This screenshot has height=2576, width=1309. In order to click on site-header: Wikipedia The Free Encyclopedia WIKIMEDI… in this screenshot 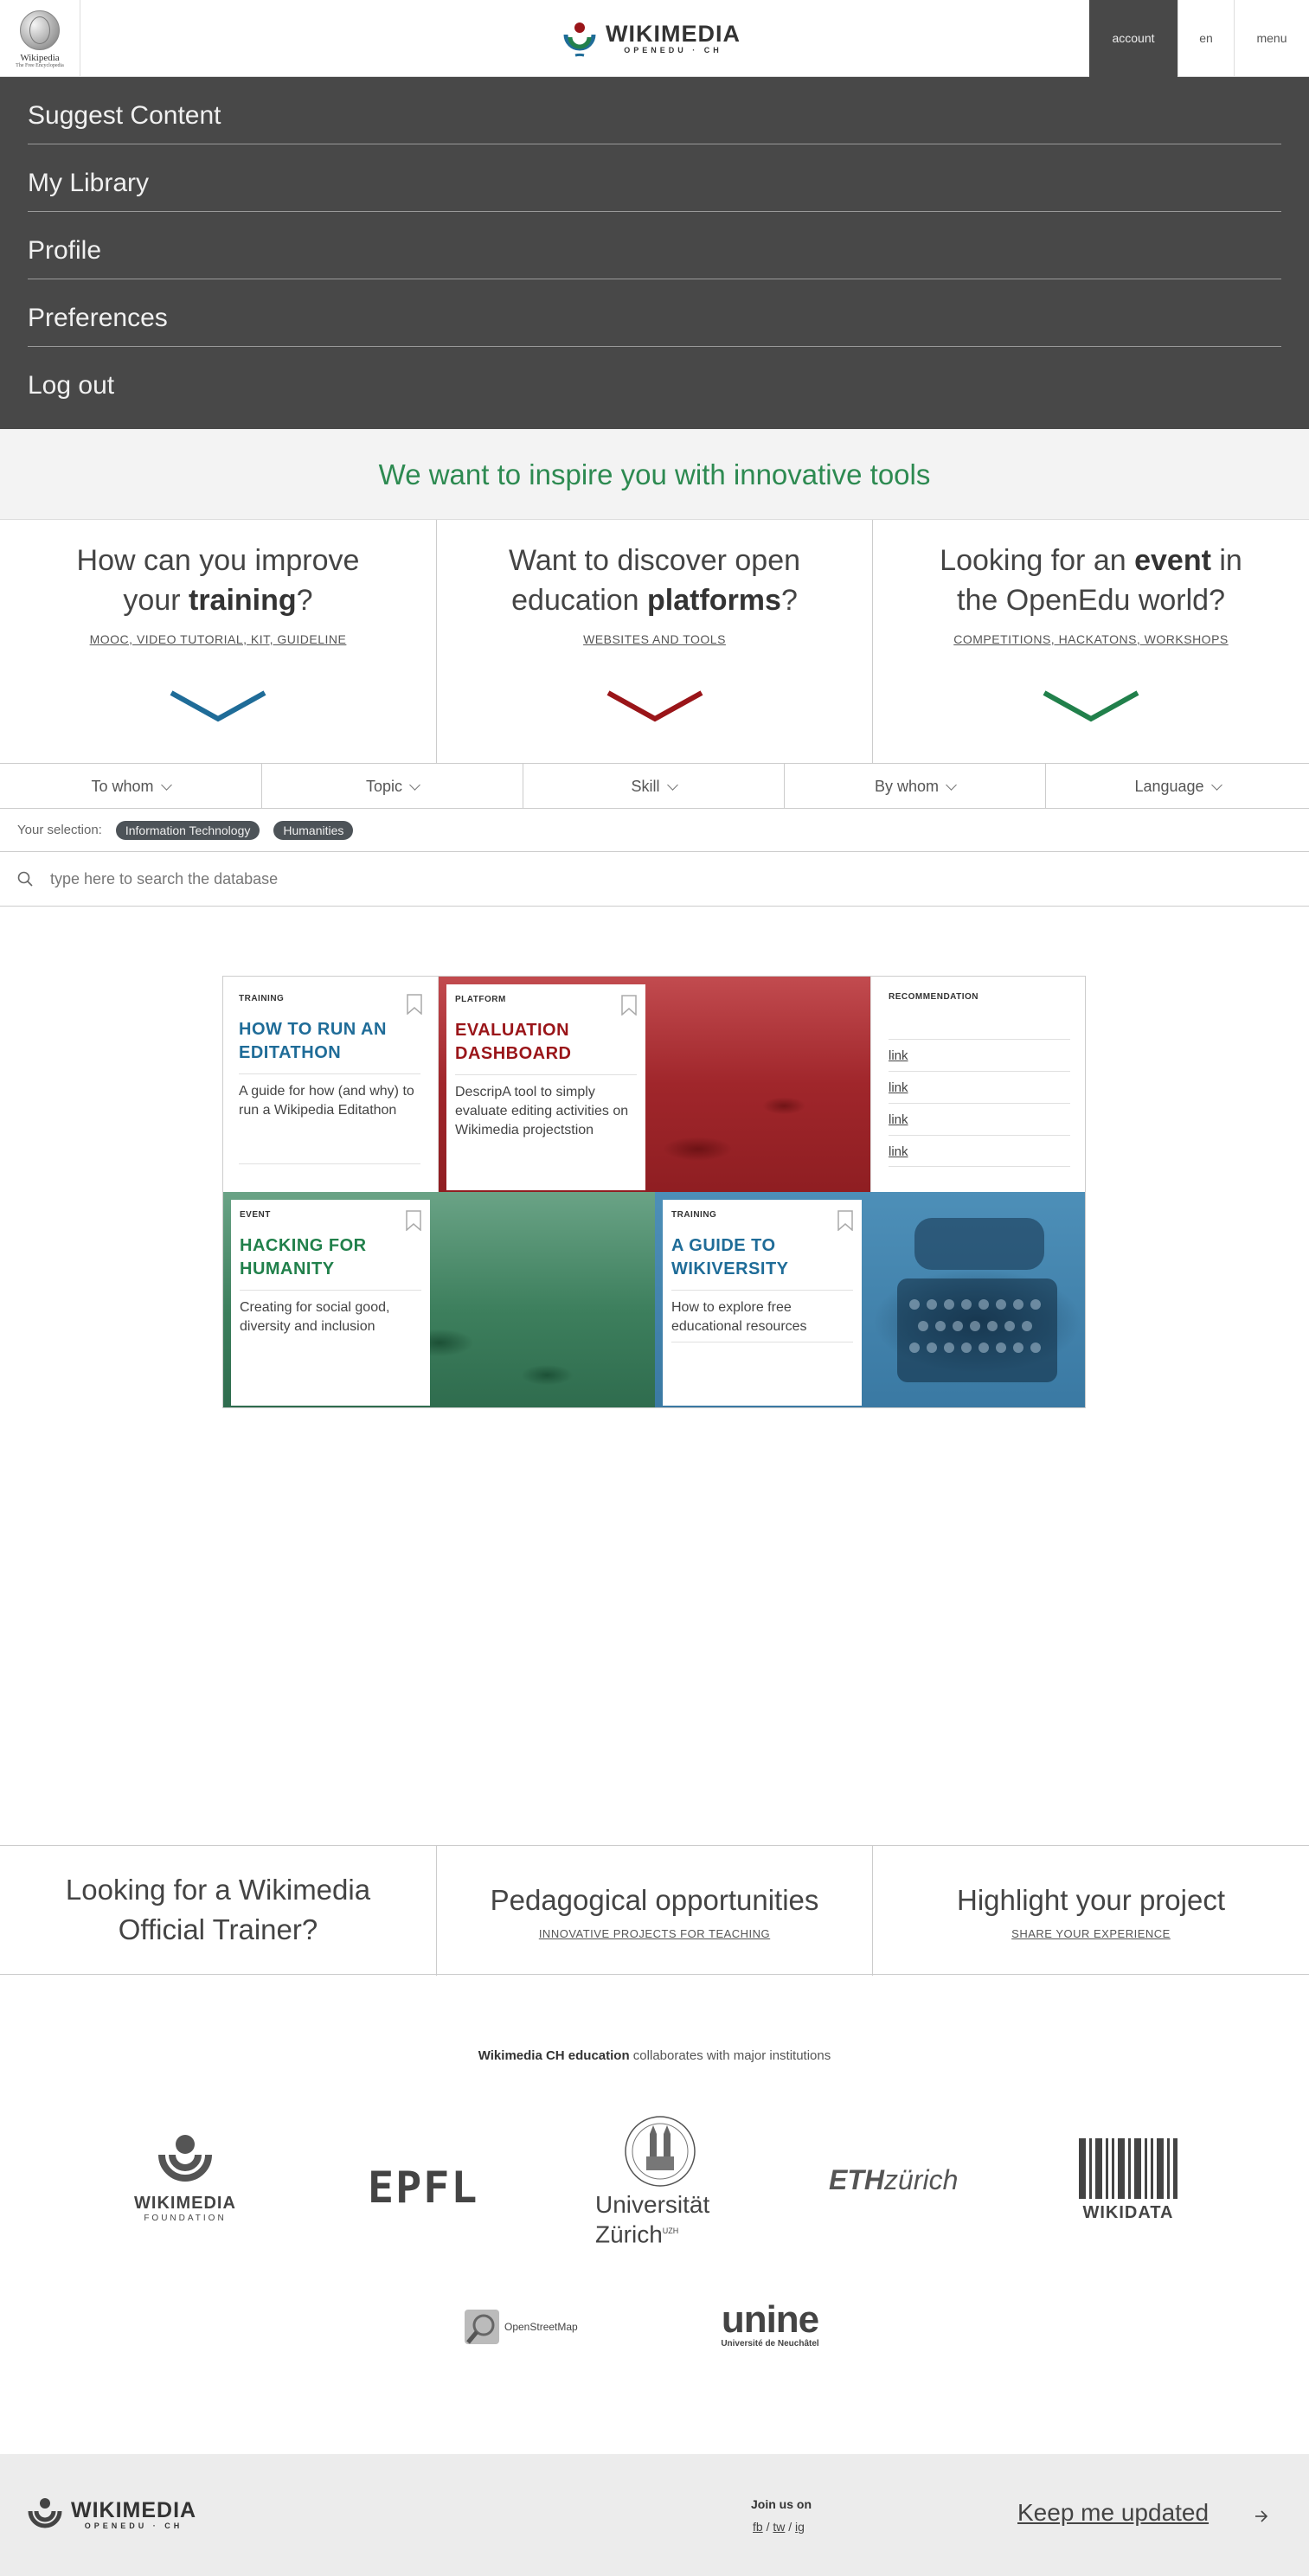, I will do `click(654, 38)`.